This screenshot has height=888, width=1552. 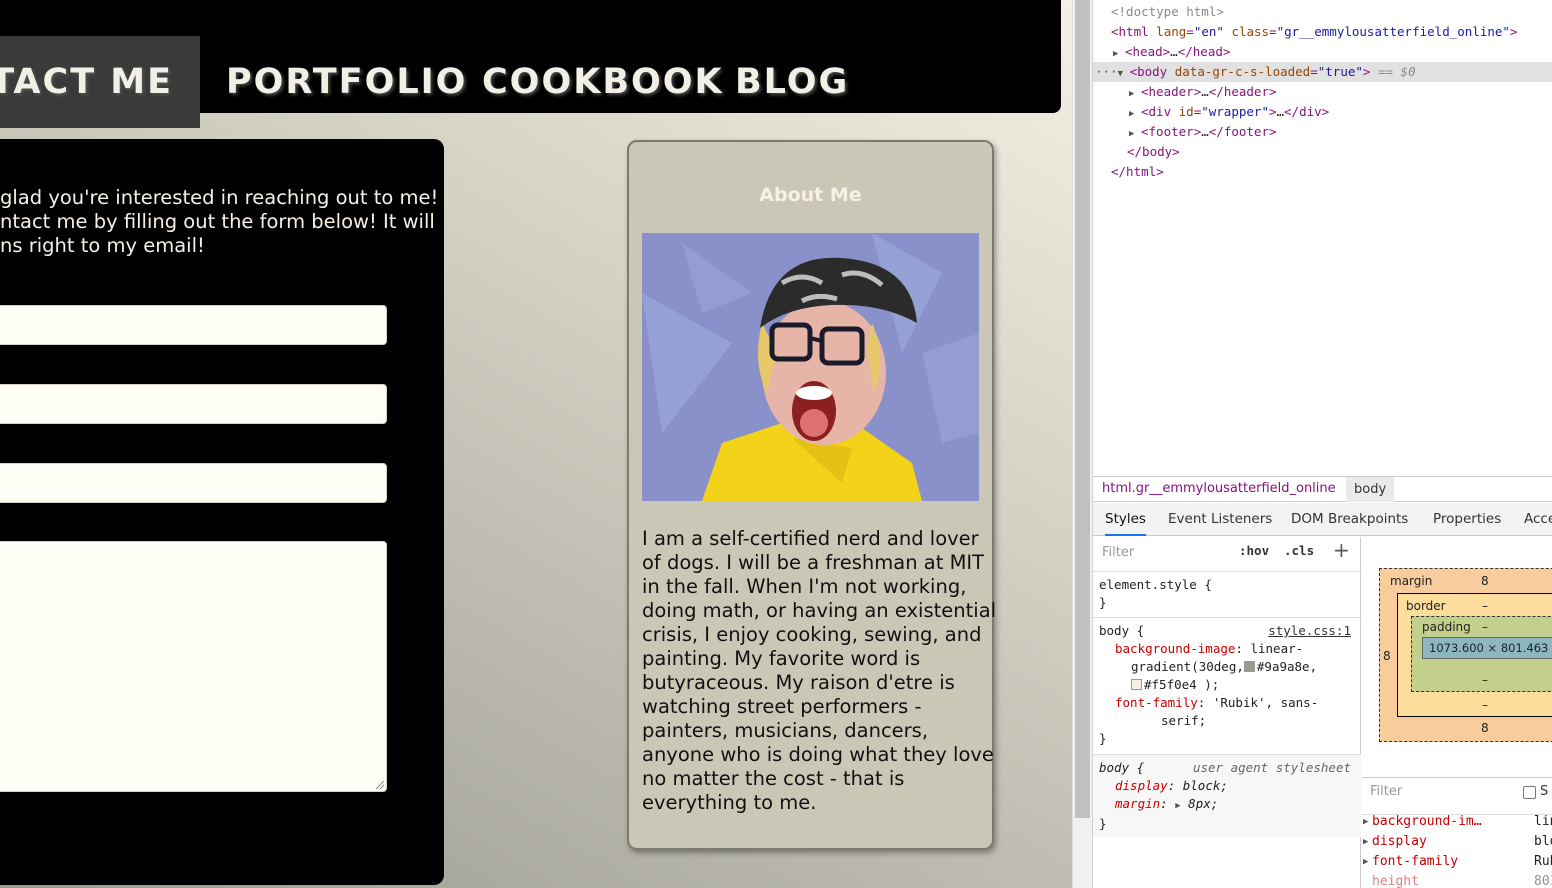 I want to click on margin-left-value: 8, so click(x=1387, y=656).